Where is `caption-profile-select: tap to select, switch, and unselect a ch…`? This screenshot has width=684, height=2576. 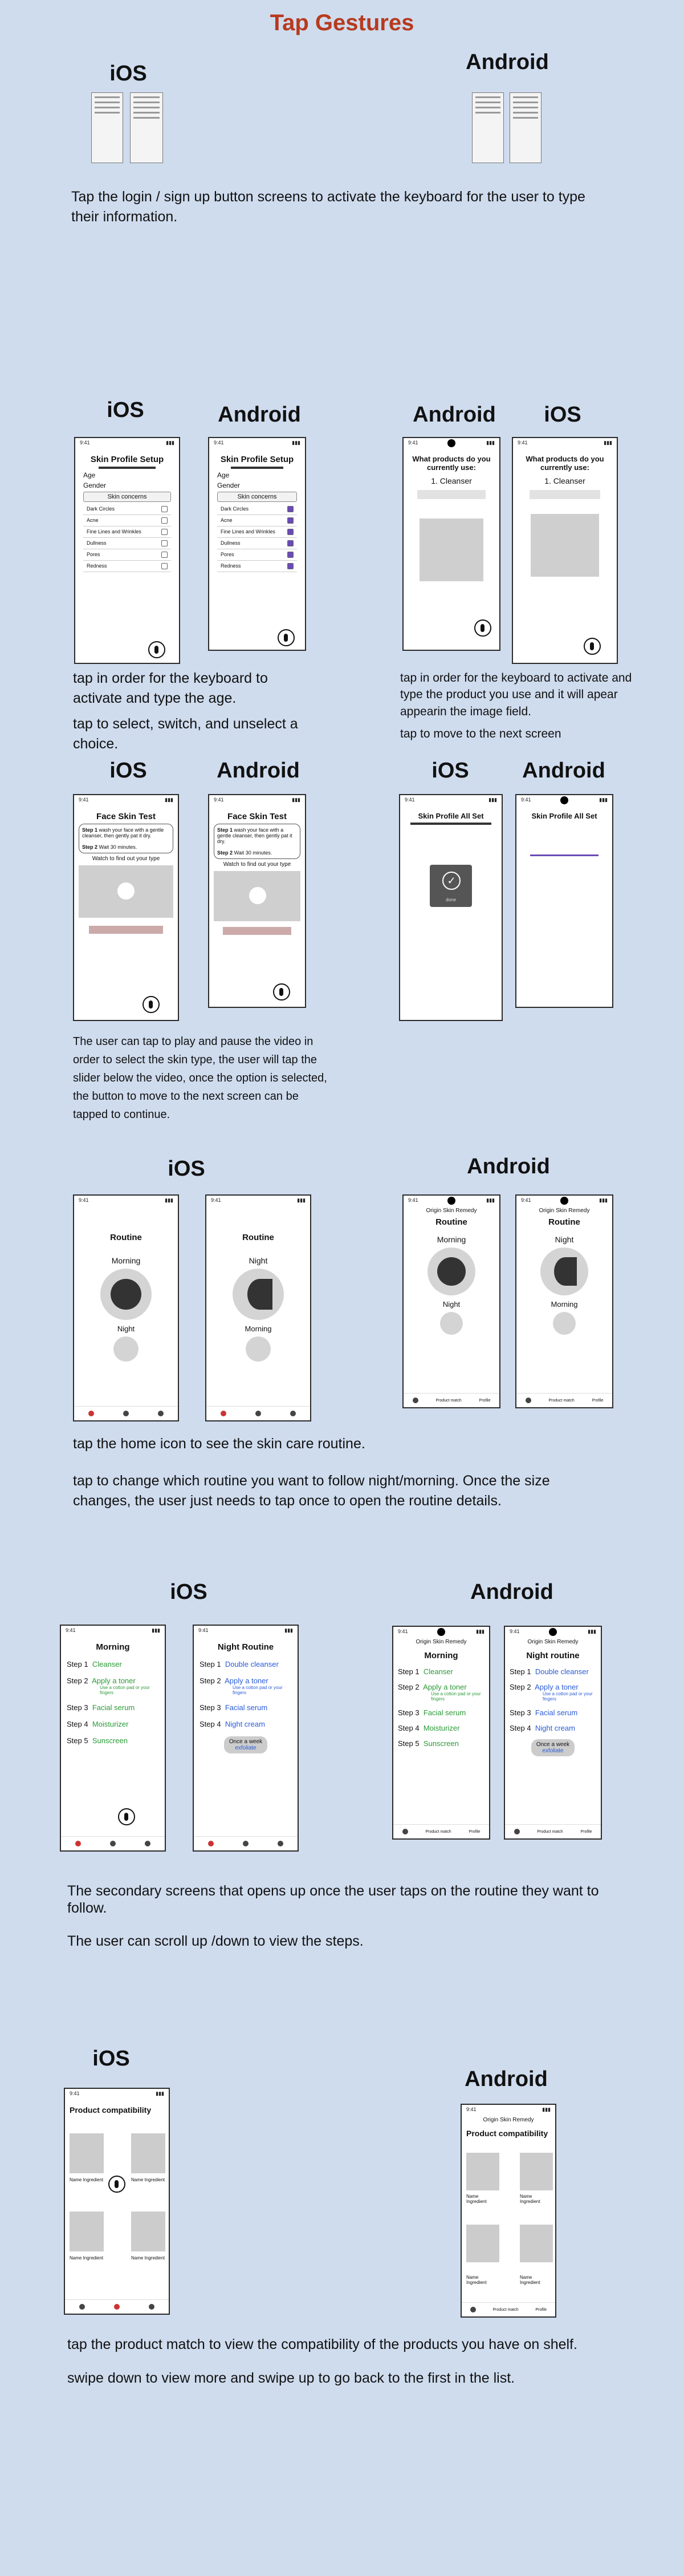
caption-profile-select: tap to select, switch, and unselect a ch… is located at coordinates (185, 734).